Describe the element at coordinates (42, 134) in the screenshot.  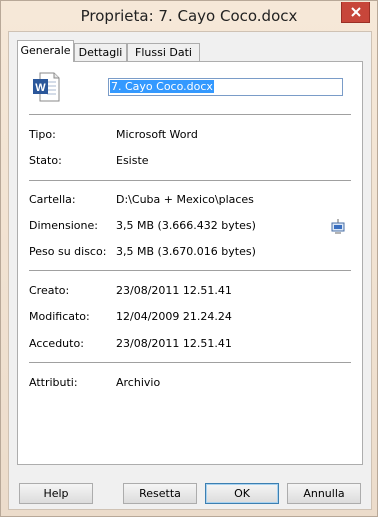
I see `tipo-label: Tipo:` at that location.